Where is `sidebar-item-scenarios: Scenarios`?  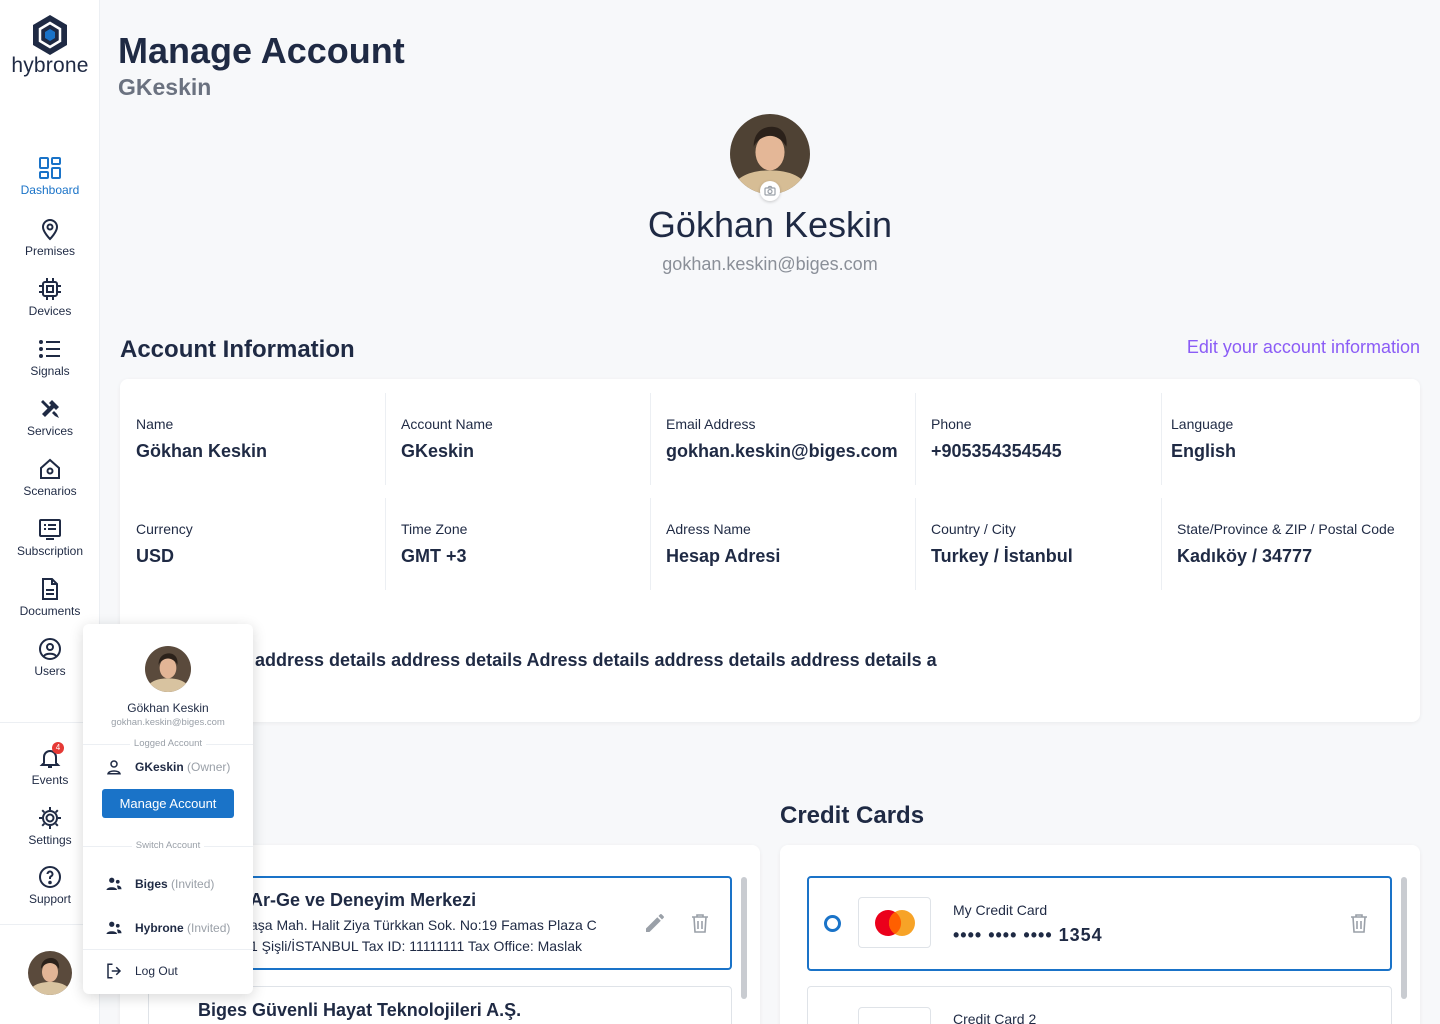
sidebar-item-scenarios: Scenarios is located at coordinates (50, 477).